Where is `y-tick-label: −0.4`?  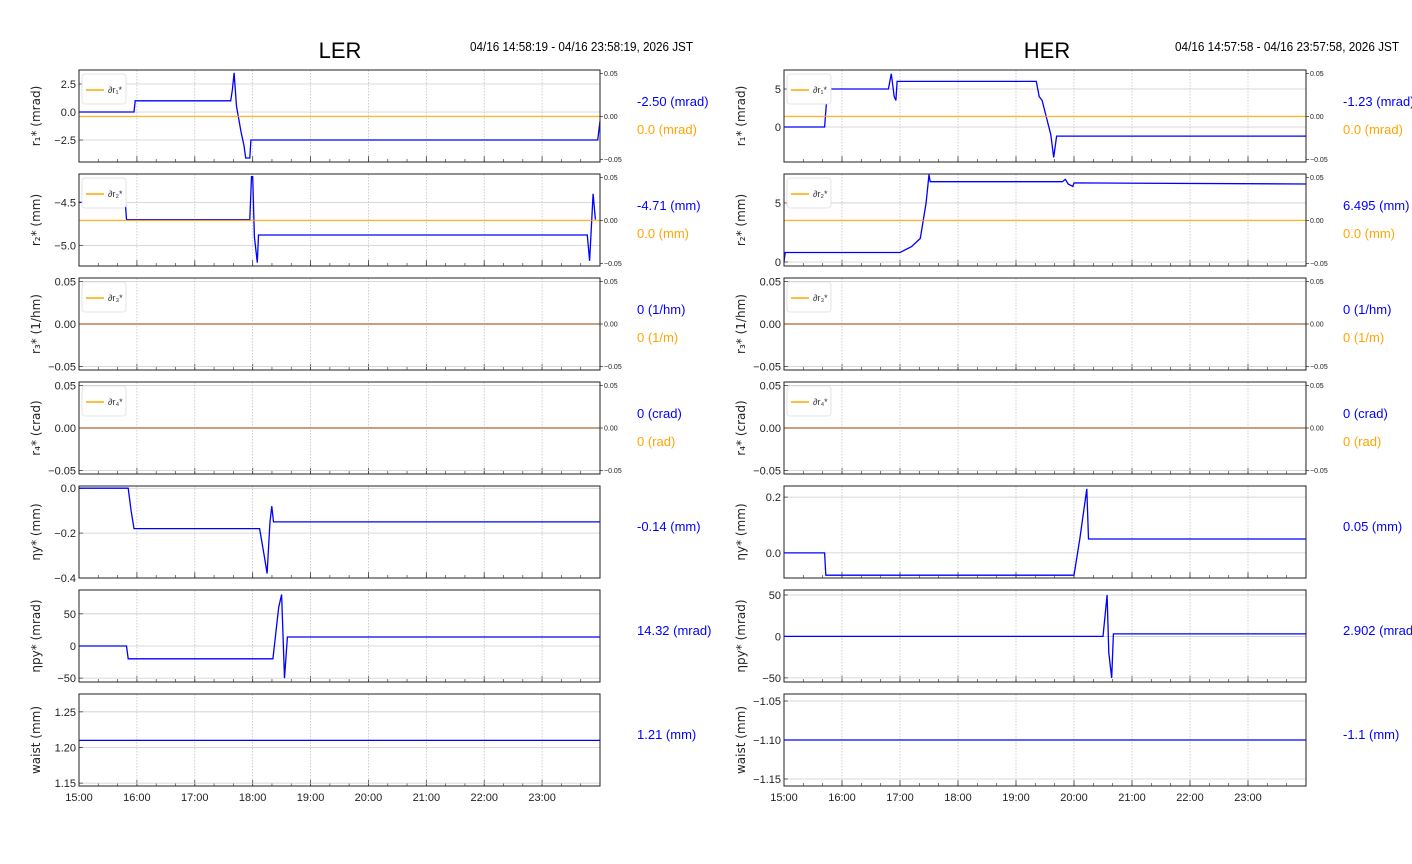 y-tick-label: −0.4 is located at coordinates (65, 579).